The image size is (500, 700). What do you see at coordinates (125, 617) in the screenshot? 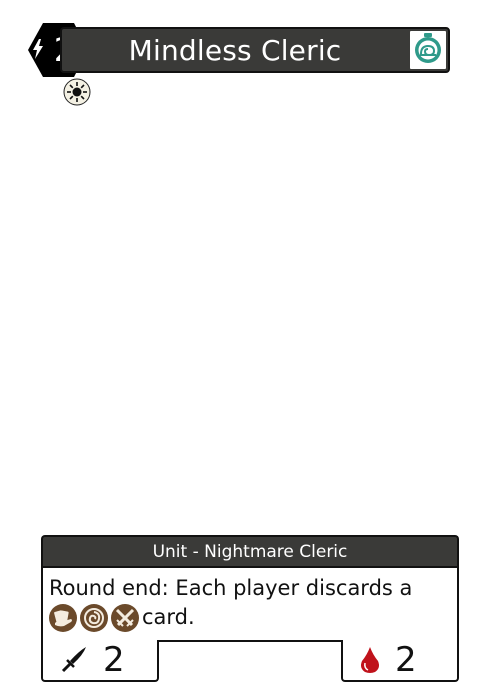
I see `crossed-swords-icon` at bounding box center [125, 617].